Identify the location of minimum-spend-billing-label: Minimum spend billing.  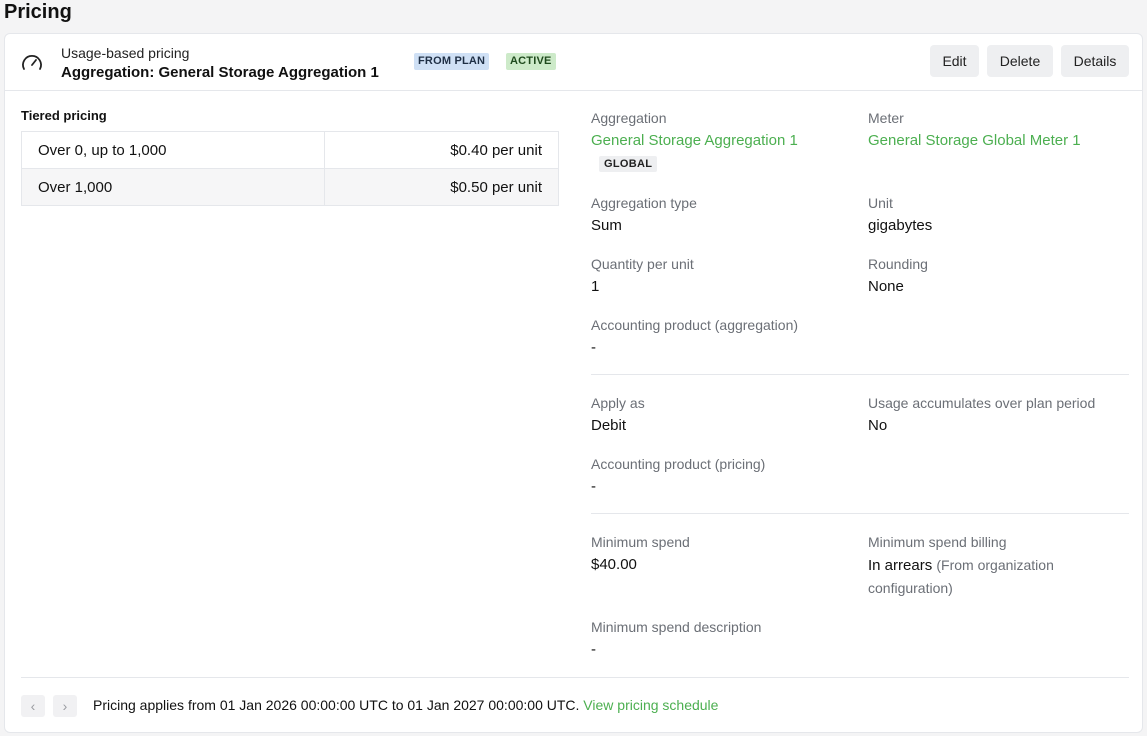
(937, 542).